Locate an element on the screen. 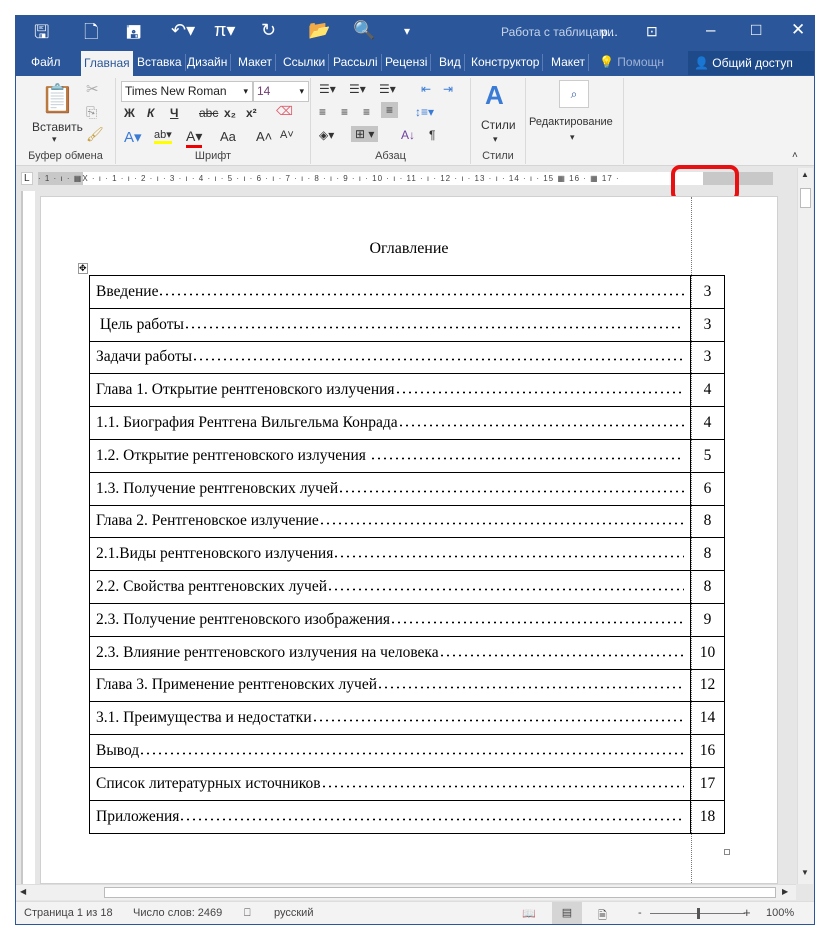  tab-table-design: Конструктор is located at coordinates (506, 62).